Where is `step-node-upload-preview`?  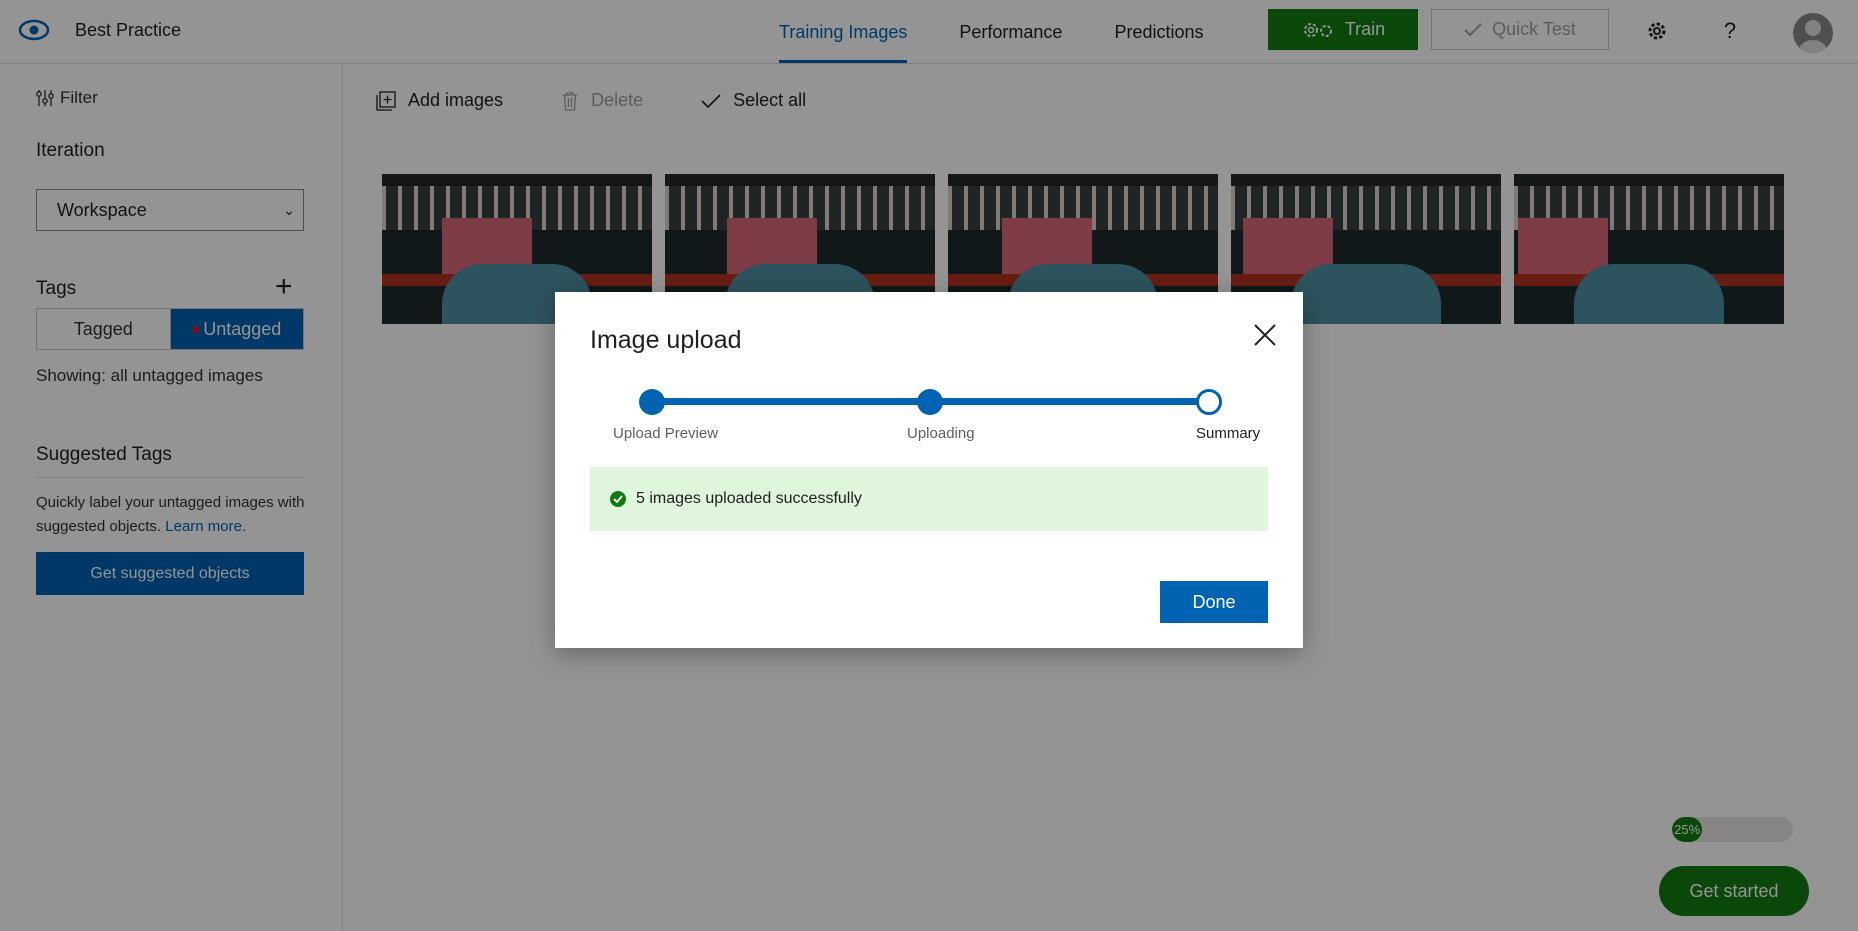
step-node-upload-preview is located at coordinates (652, 402).